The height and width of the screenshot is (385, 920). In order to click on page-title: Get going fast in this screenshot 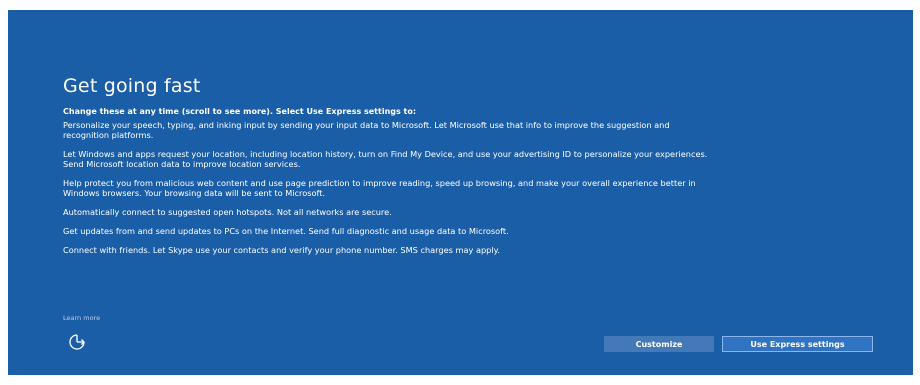, I will do `click(132, 86)`.